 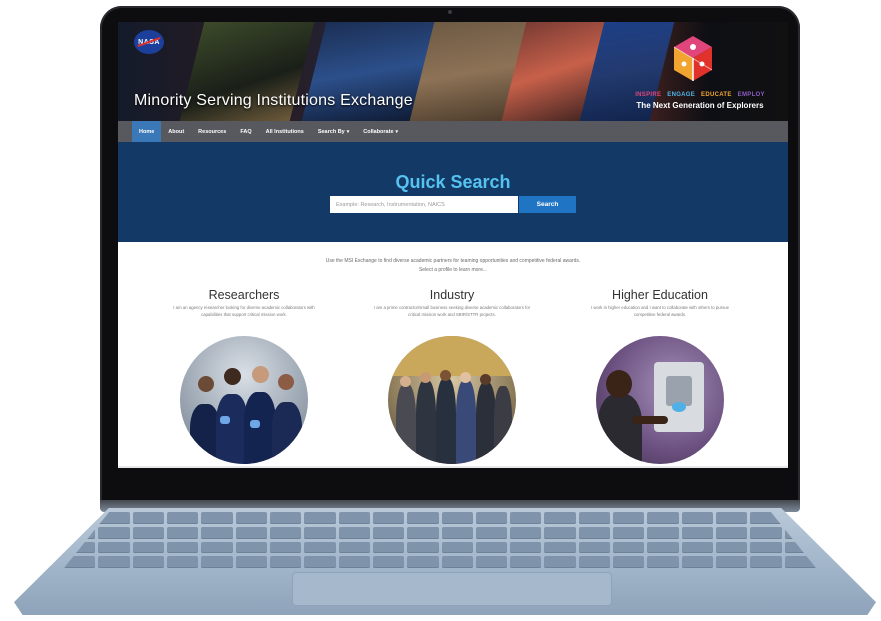 I want to click on nav-label: Resources, so click(x=212, y=131).